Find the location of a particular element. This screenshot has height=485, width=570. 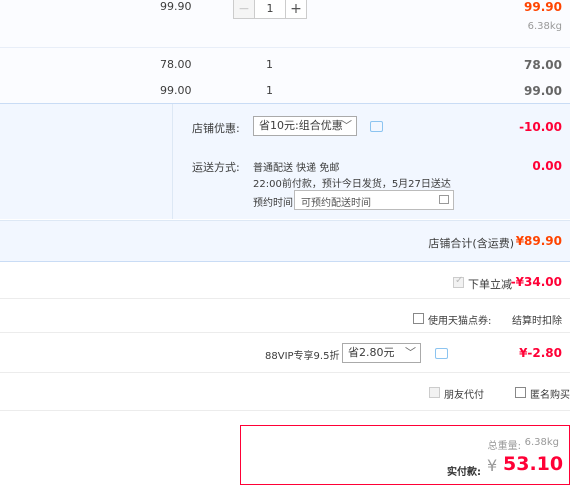

vip-amount: ¥-2.80 is located at coordinates (540, 353).